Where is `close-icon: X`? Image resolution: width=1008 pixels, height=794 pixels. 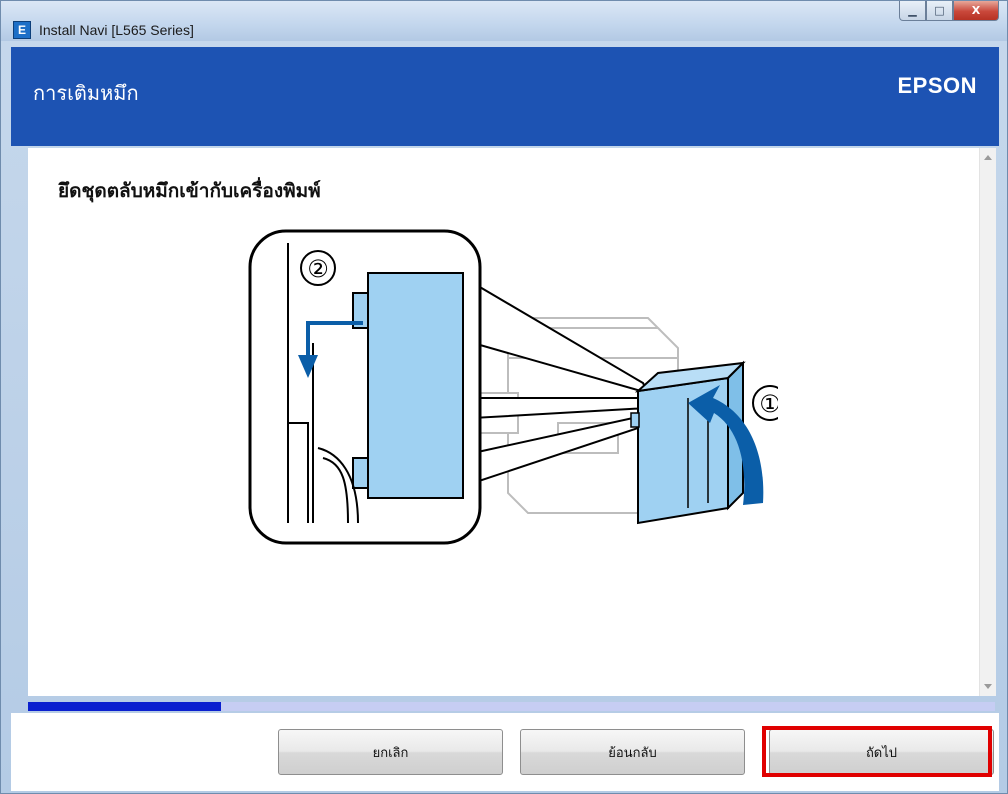
close-icon: X is located at coordinates (976, 10).